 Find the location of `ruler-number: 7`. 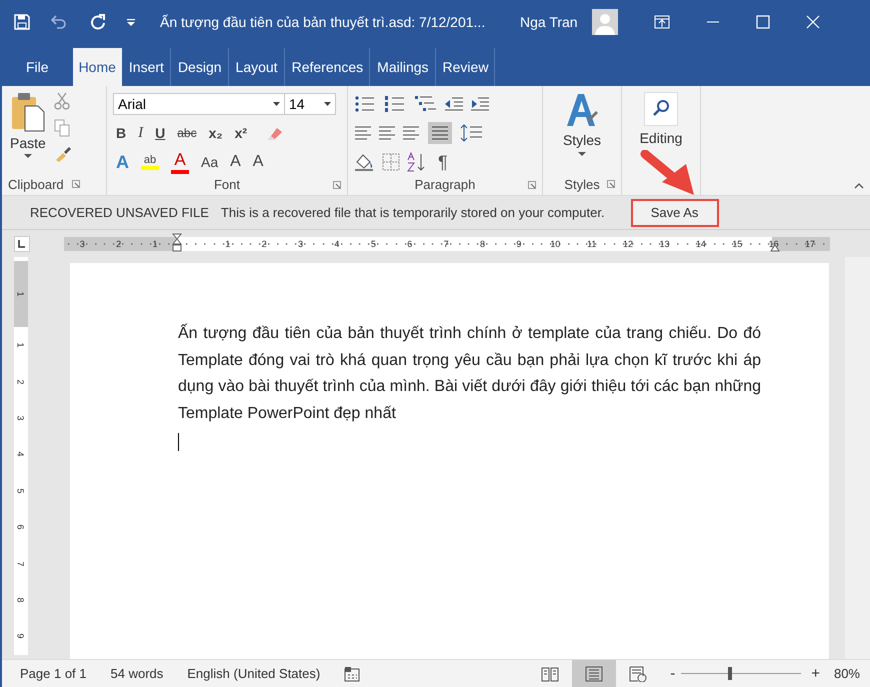

ruler-number: 7 is located at coordinates (21, 563).